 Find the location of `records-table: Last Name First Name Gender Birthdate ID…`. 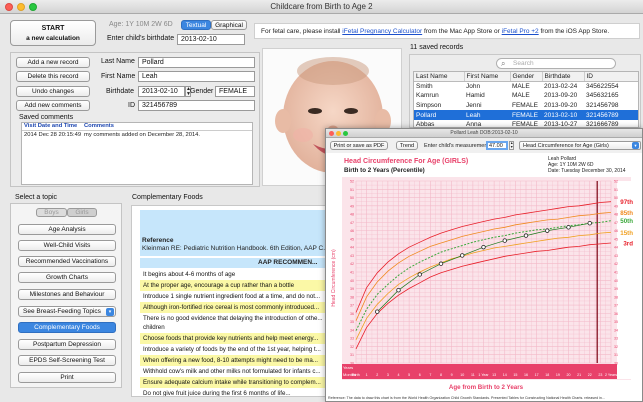

records-table: Last Name First Name Gender Birthdate ID… is located at coordinates (526, 99).